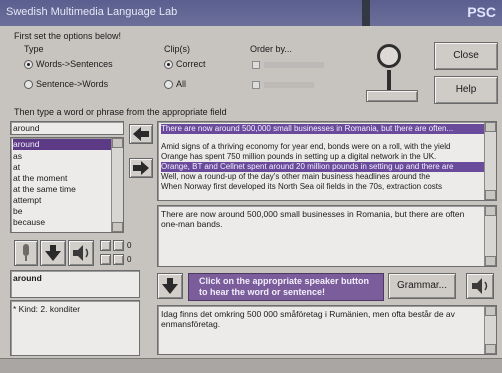 Image resolution: width=502 pixels, height=373 pixels. Describe the element at coordinates (256, 65) in the screenshot. I see `order-option-1-checkbox` at that location.